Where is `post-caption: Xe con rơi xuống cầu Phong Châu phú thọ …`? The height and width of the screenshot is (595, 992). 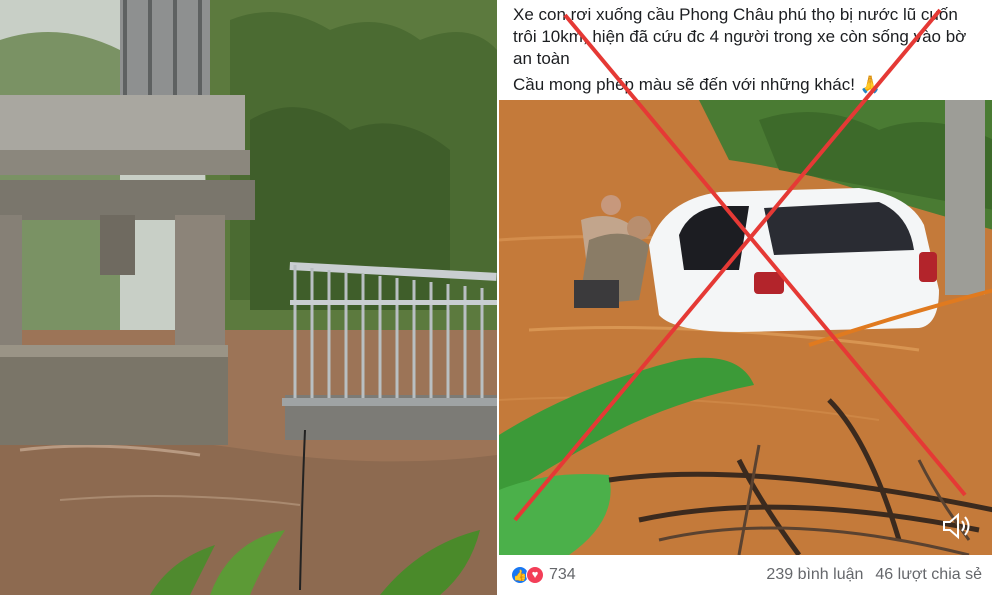
post-caption: Xe con rơi xuống cầu Phong Châu phú thọ … is located at coordinates (748, 52).